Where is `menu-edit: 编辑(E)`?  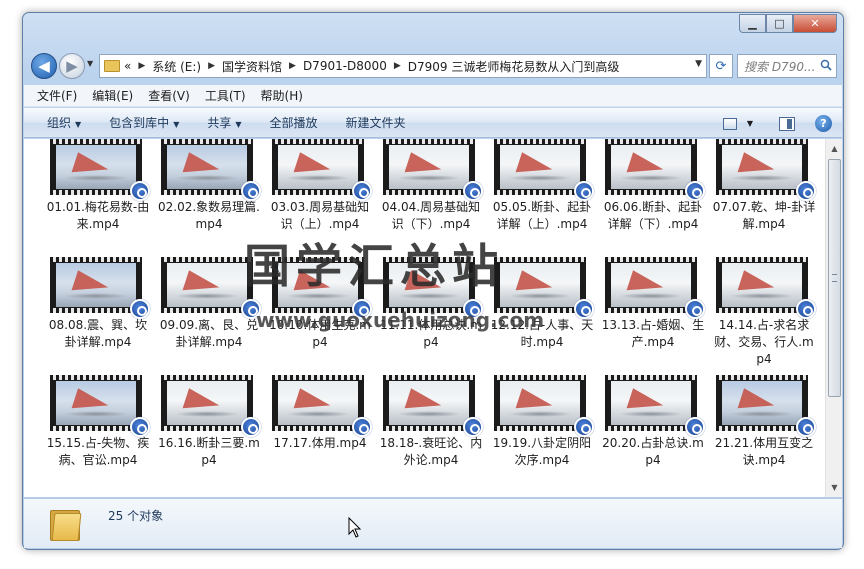 menu-edit: 编辑(E) is located at coordinates (112, 95).